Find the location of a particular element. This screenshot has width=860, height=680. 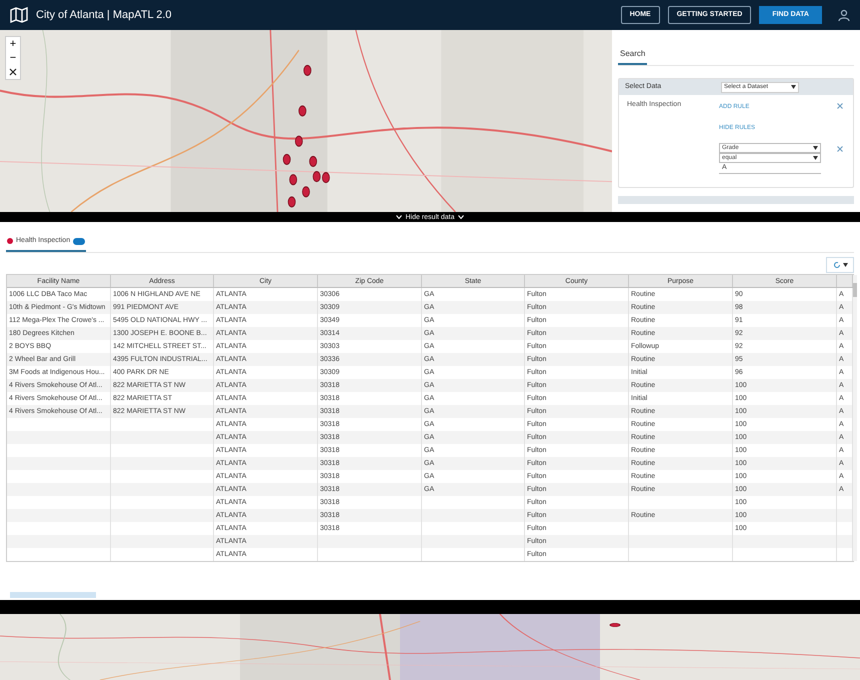

zoom-in-button: + is located at coordinates (13, 44).